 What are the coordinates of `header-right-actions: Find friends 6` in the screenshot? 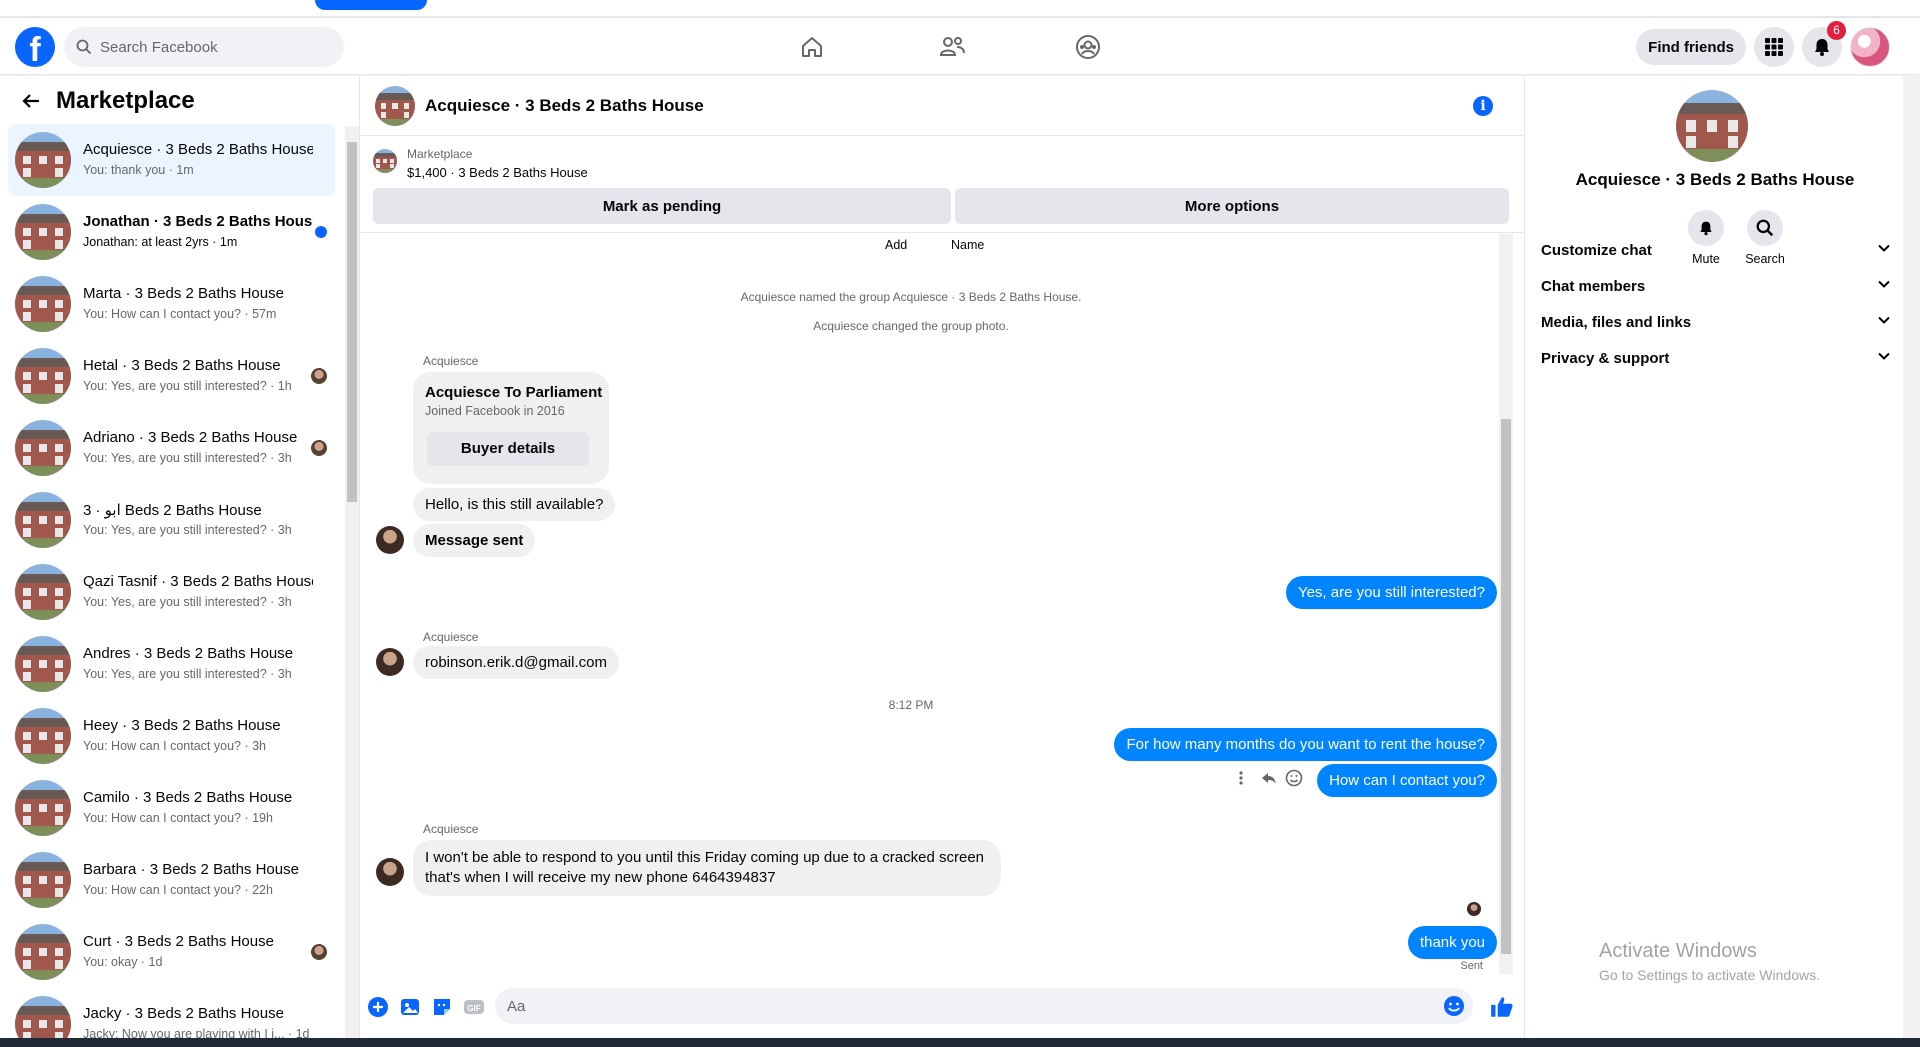 It's located at (1763, 44).